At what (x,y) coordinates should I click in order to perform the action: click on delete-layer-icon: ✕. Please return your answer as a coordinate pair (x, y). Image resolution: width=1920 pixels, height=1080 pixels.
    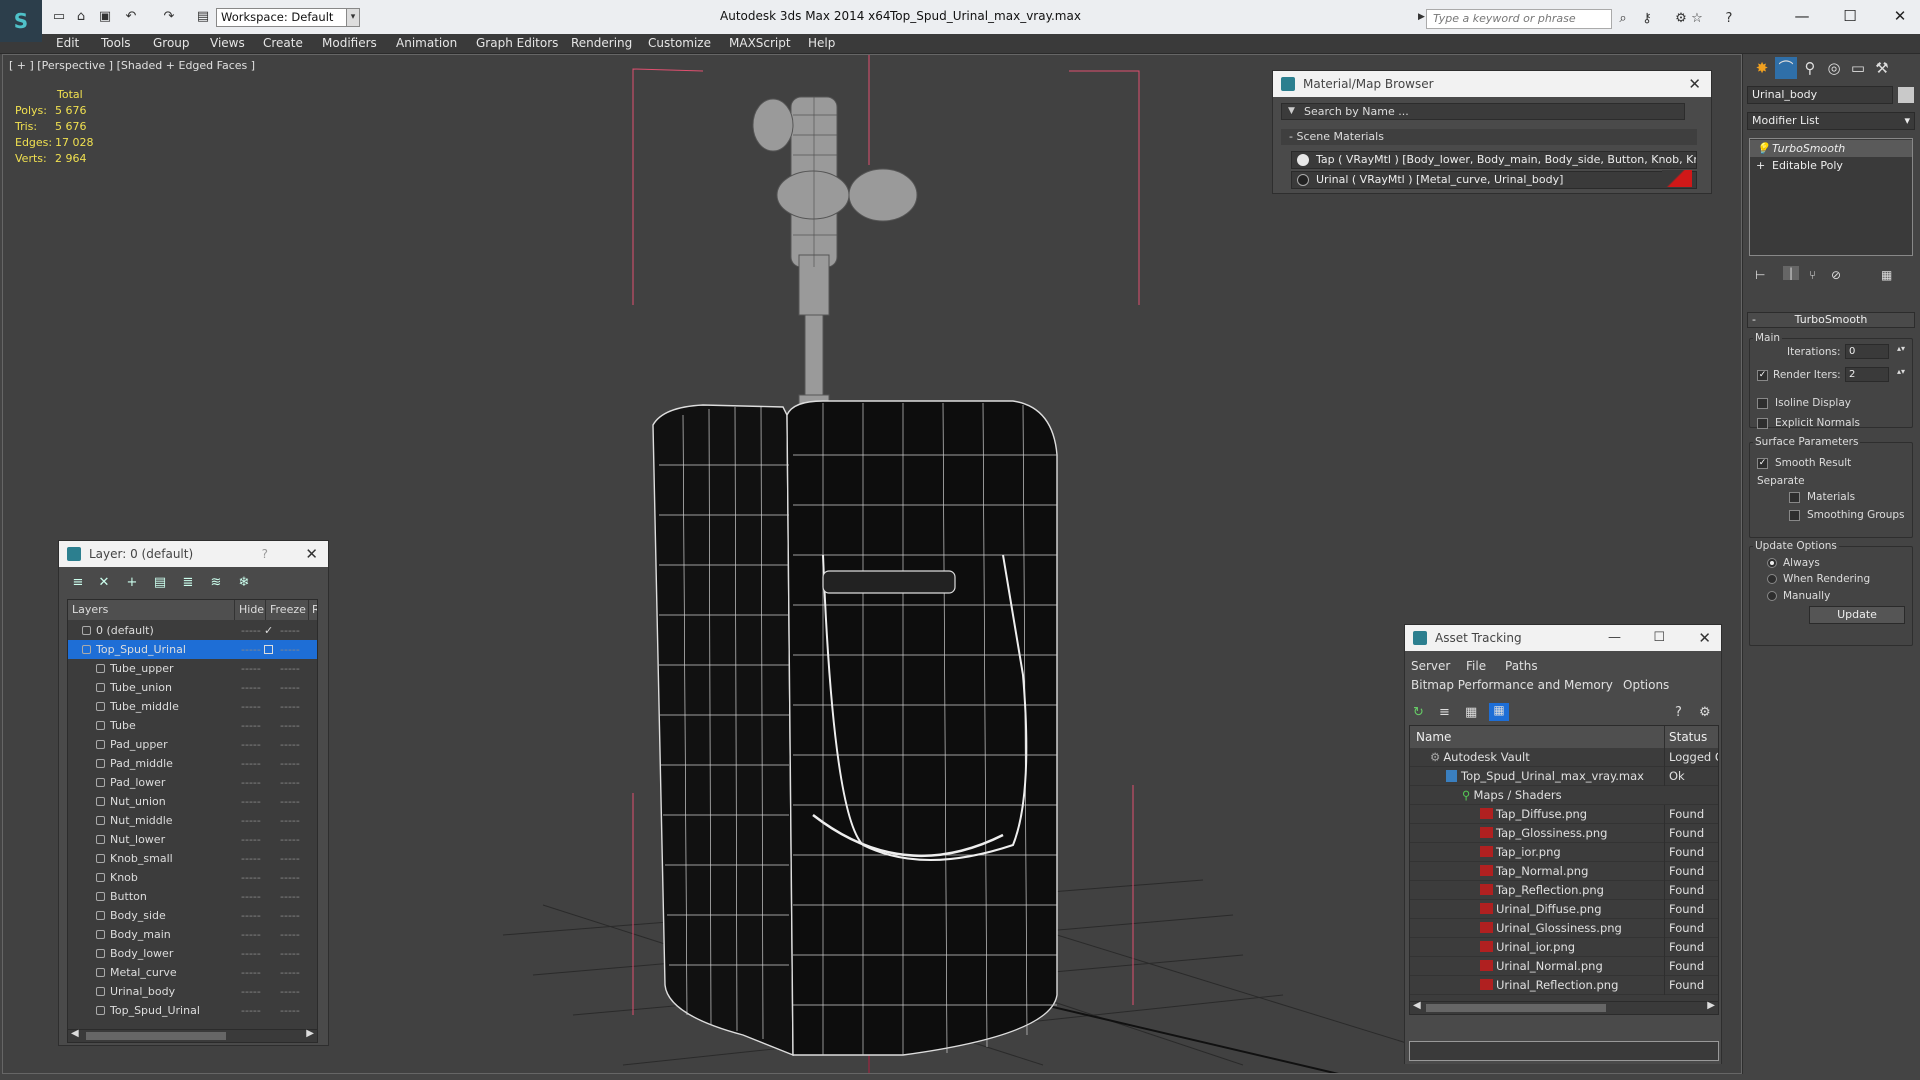
    Looking at the image, I should click on (104, 583).